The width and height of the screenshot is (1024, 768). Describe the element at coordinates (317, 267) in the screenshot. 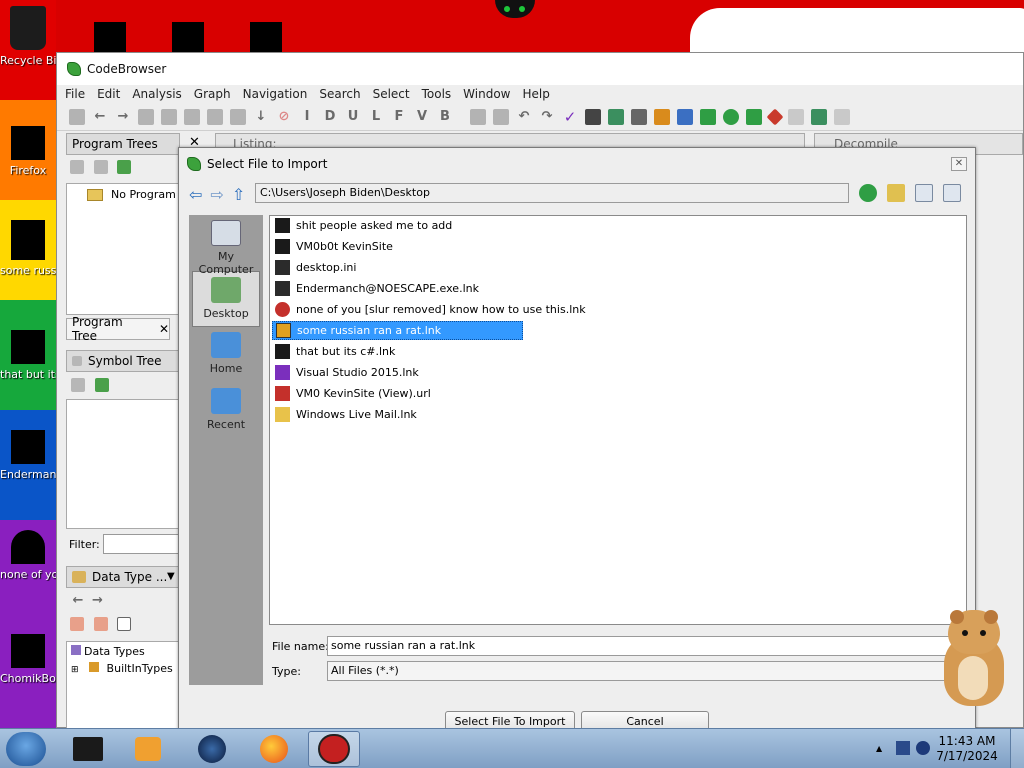

I see `file-item: desktop.ini` at that location.